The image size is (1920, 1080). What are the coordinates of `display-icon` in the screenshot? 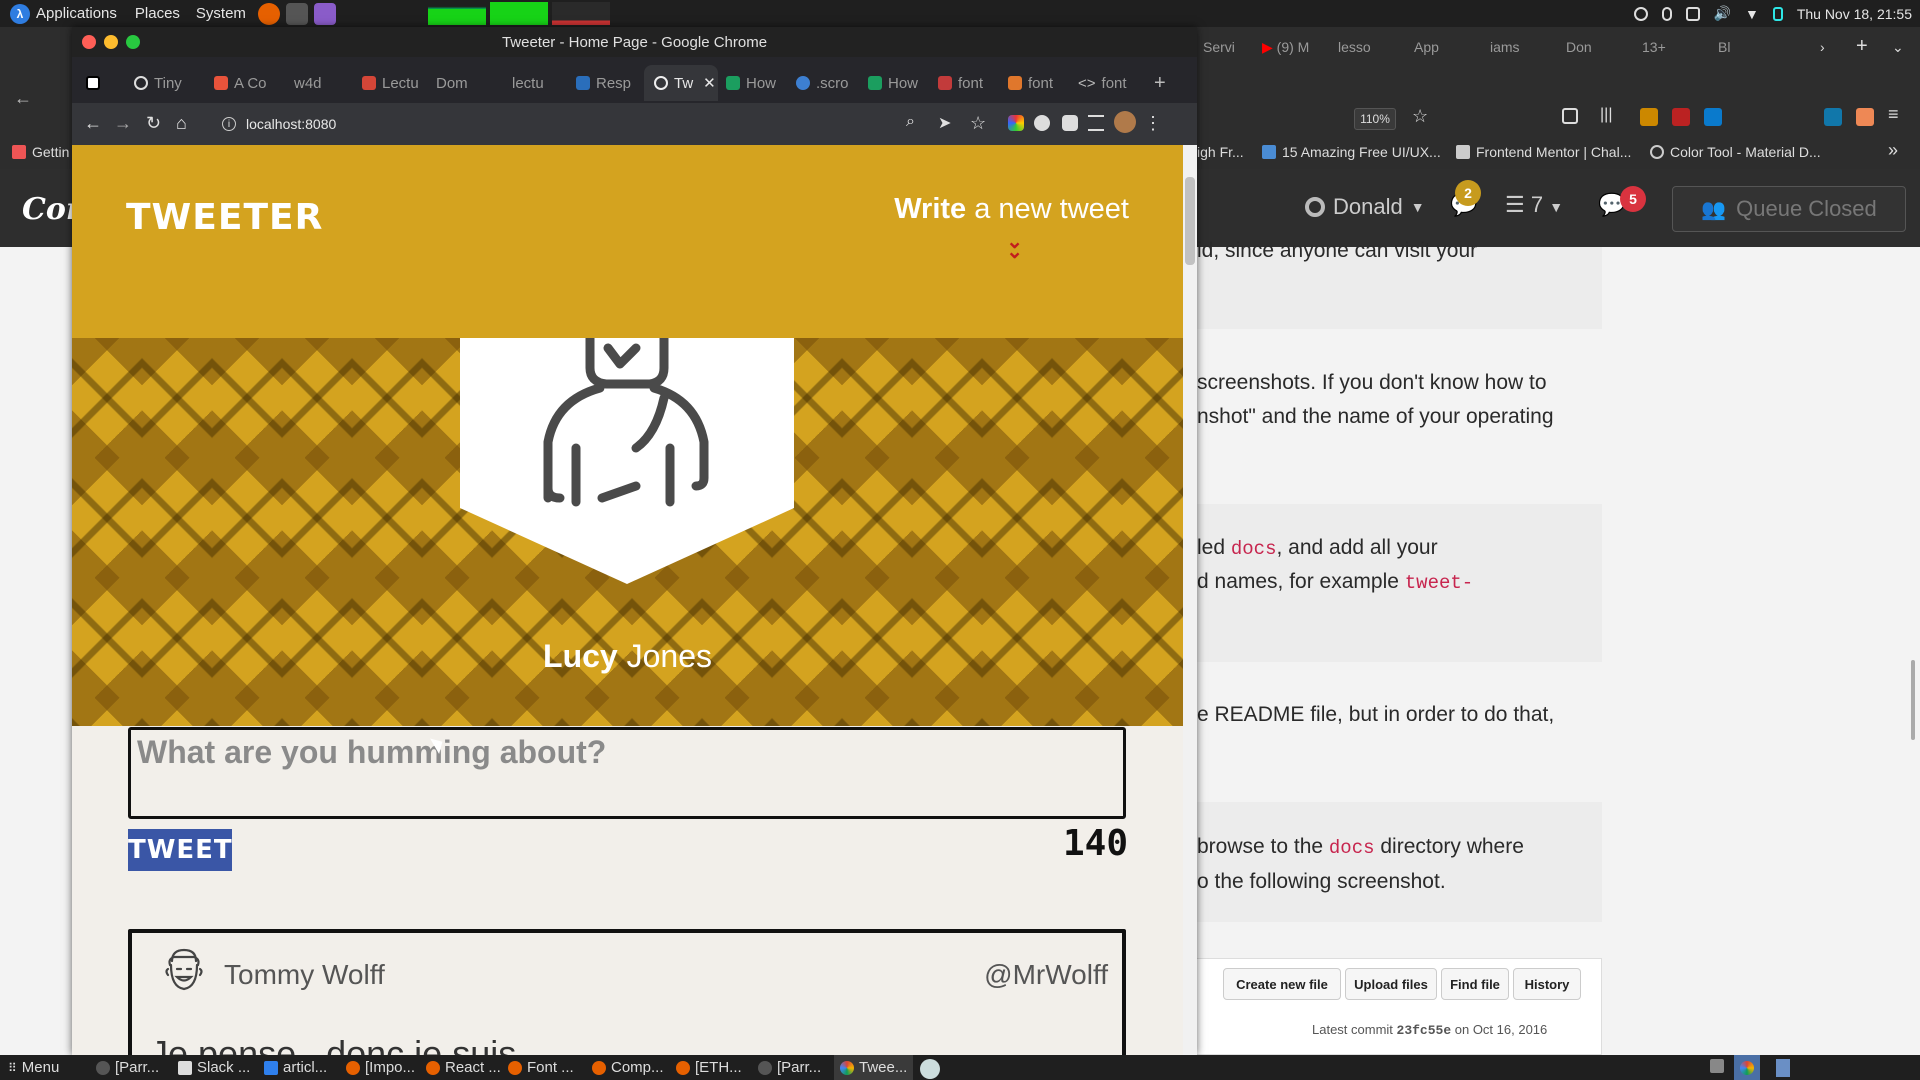 It's located at (1692, 13).